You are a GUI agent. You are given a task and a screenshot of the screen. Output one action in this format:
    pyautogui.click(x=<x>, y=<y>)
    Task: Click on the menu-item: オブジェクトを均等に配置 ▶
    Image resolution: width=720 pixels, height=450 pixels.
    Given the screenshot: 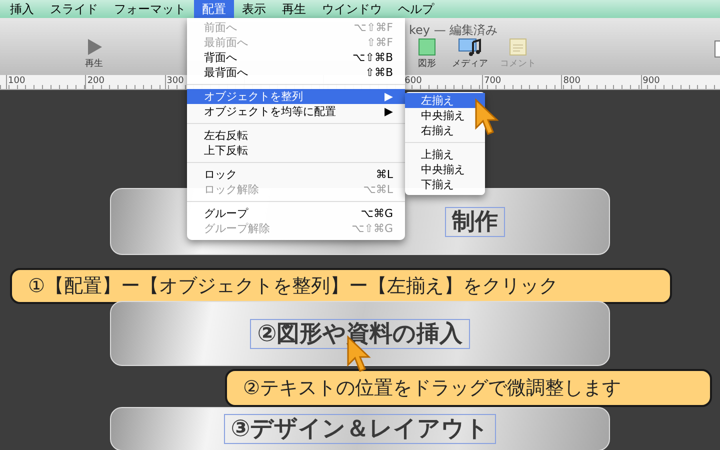 What is the action you would take?
    pyautogui.click(x=296, y=111)
    